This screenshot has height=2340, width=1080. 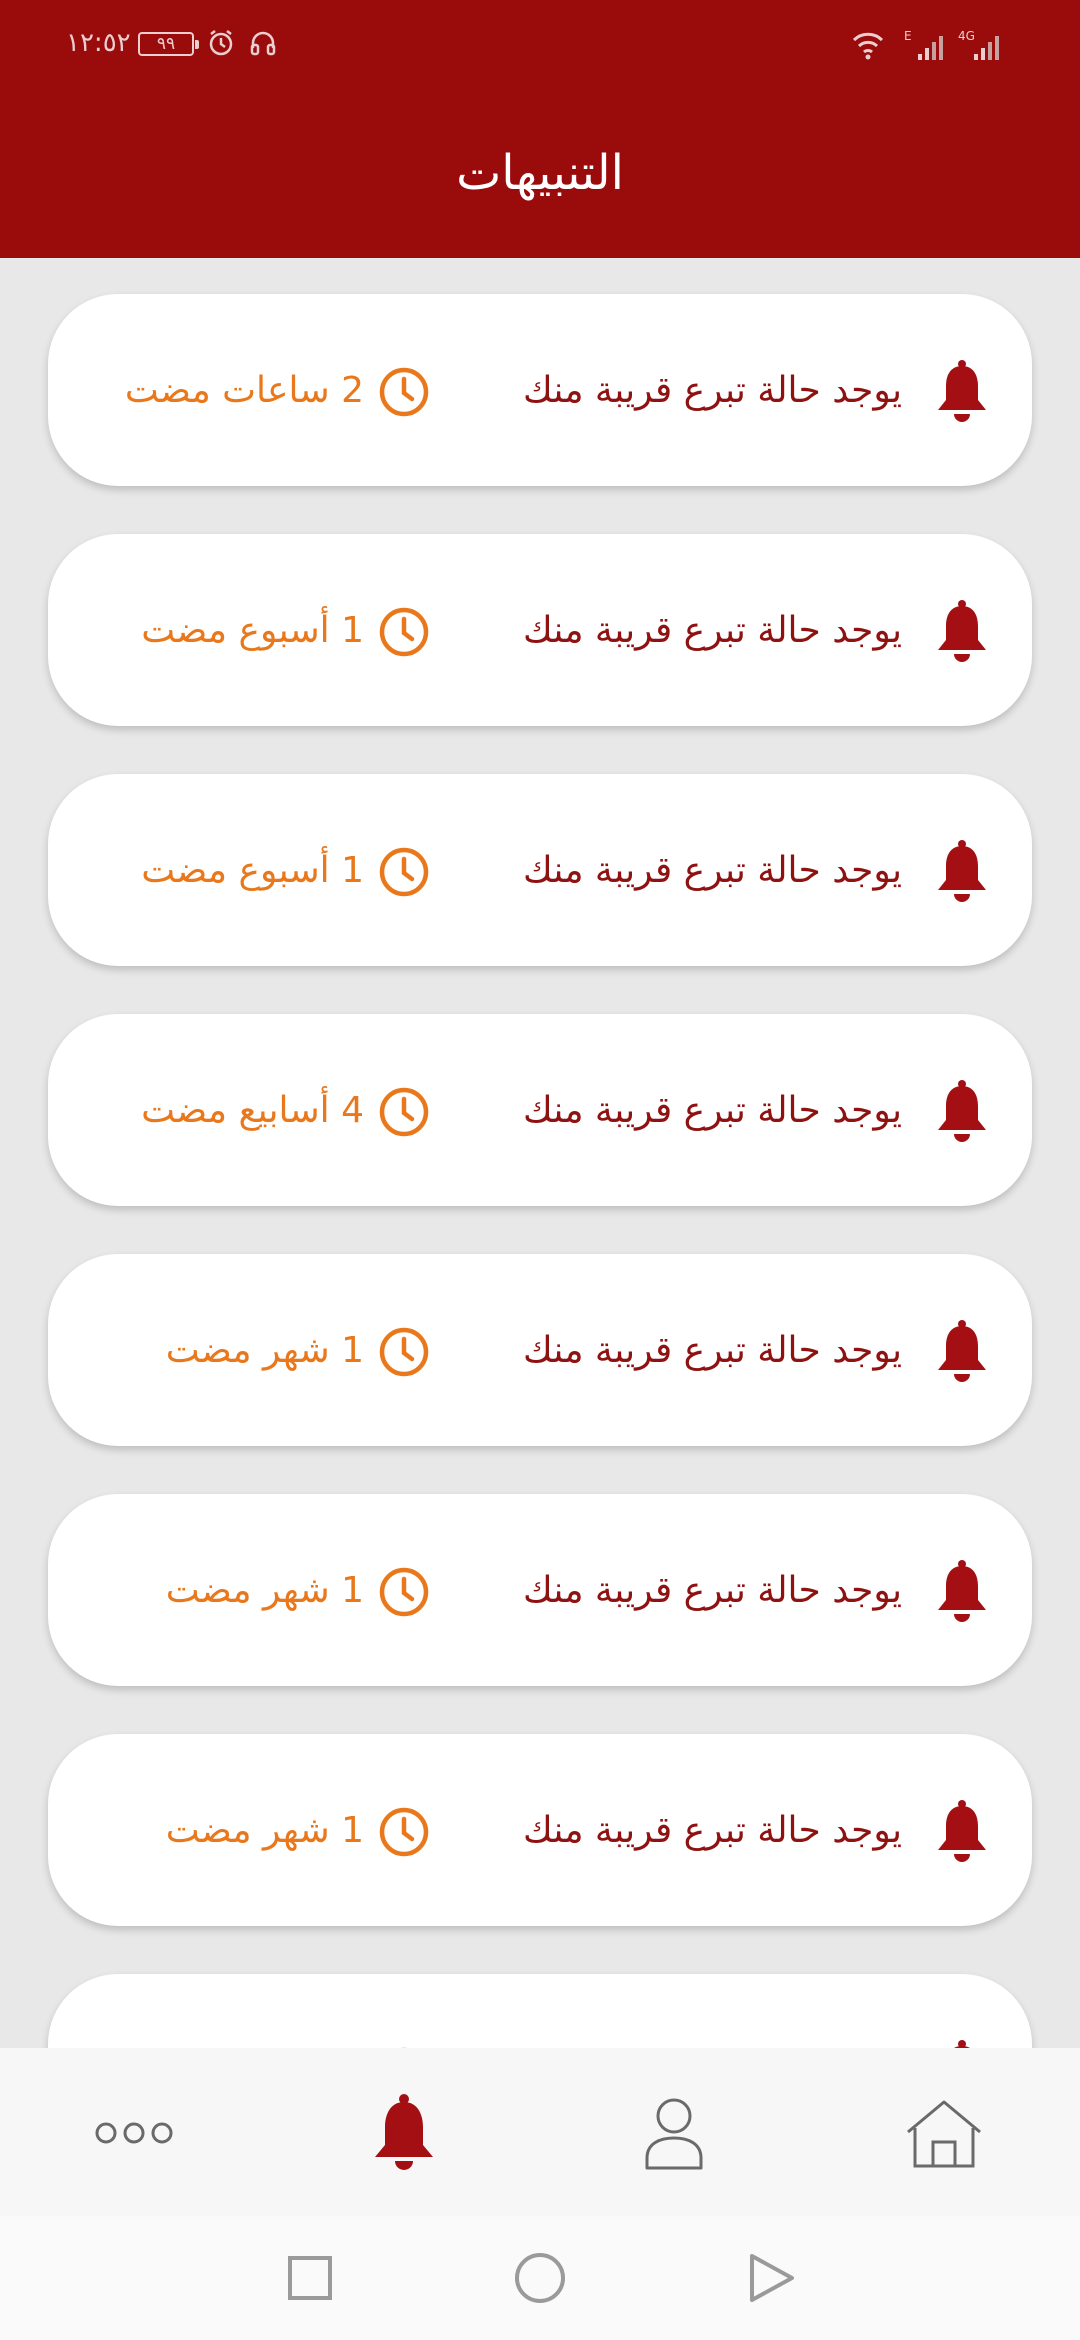 I want to click on status-bar: ١٢:٥٢ ٩٩ E 4G, so click(x=540, y=45).